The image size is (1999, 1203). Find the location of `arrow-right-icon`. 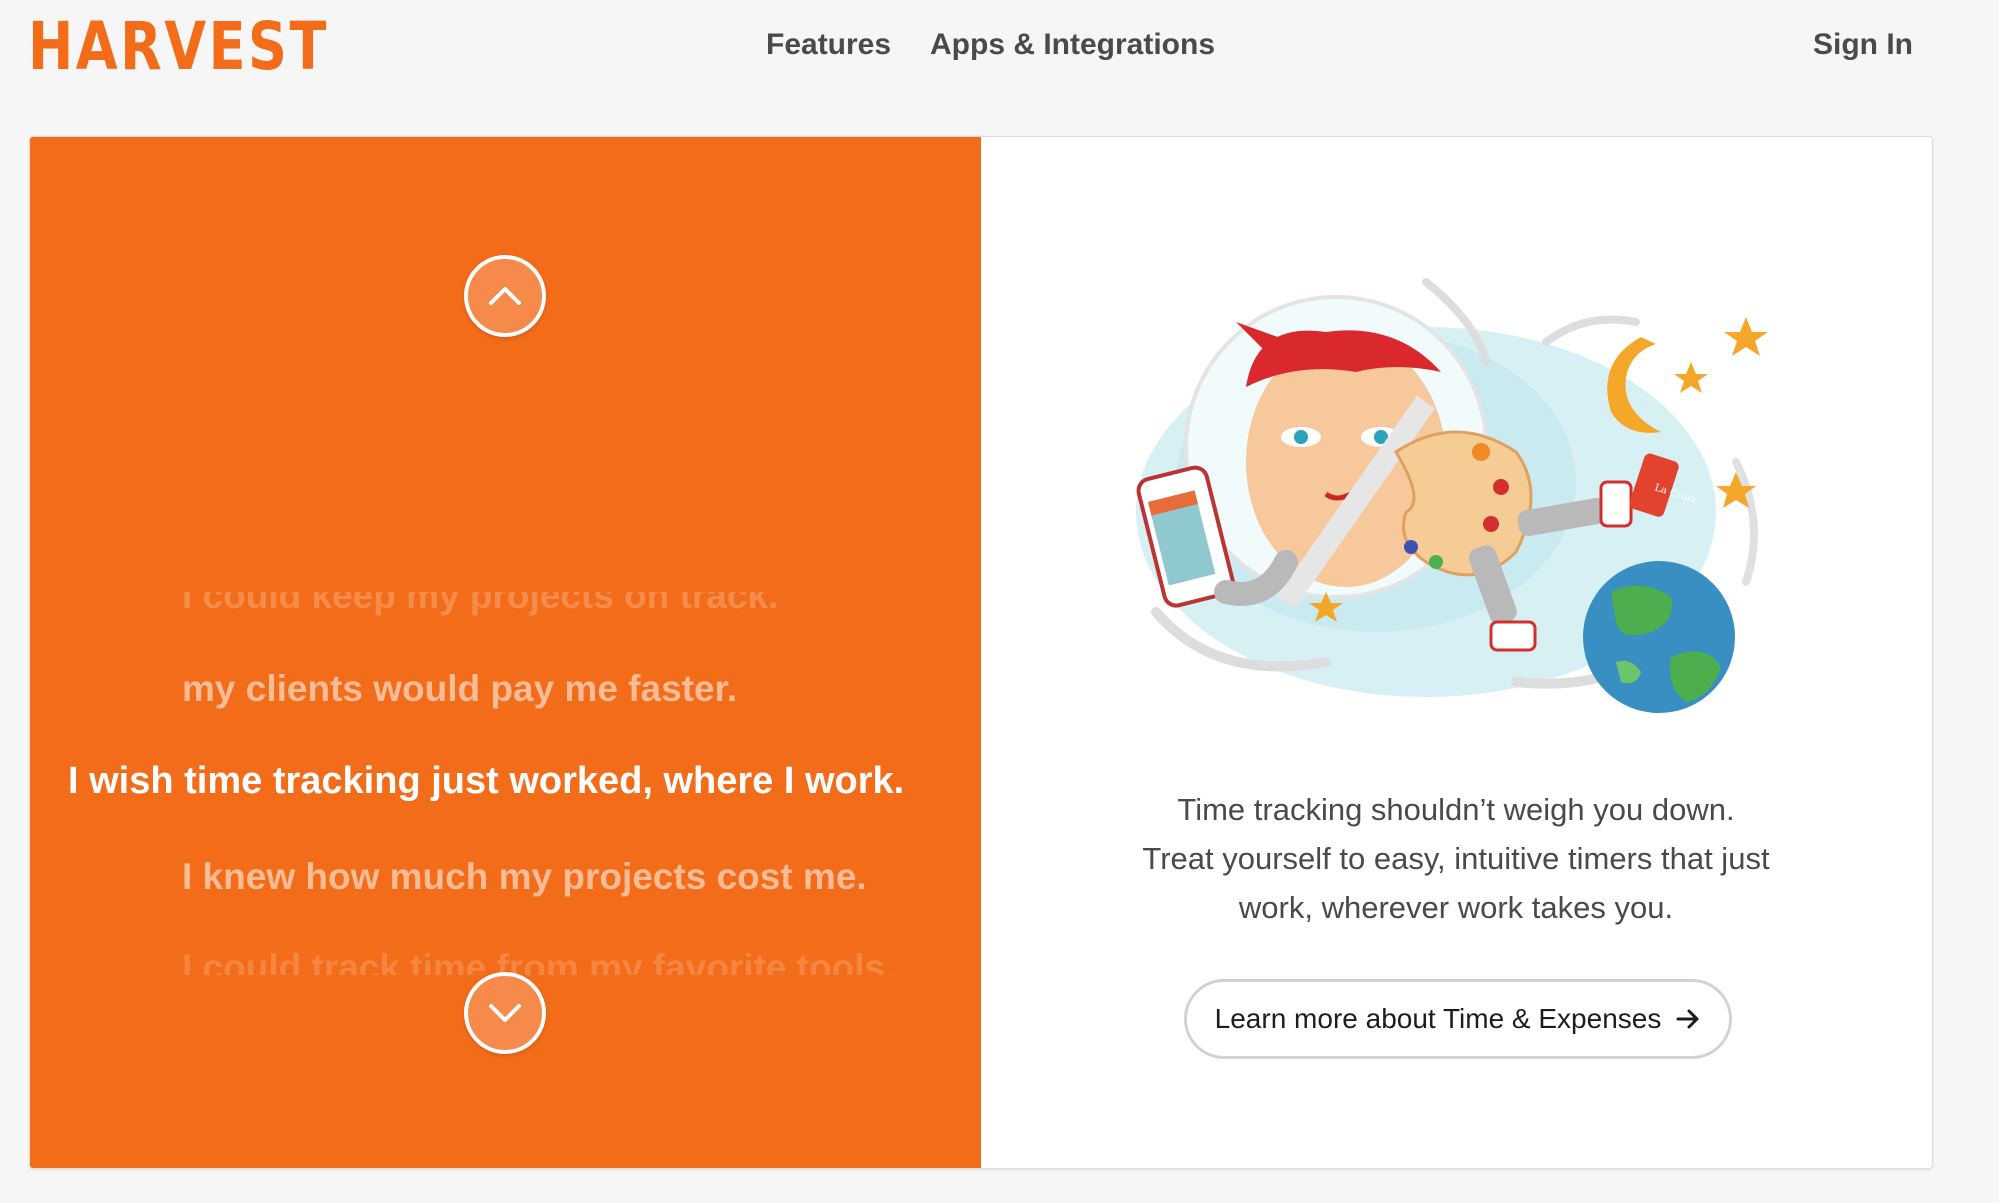

arrow-right-icon is located at coordinates (1687, 1019).